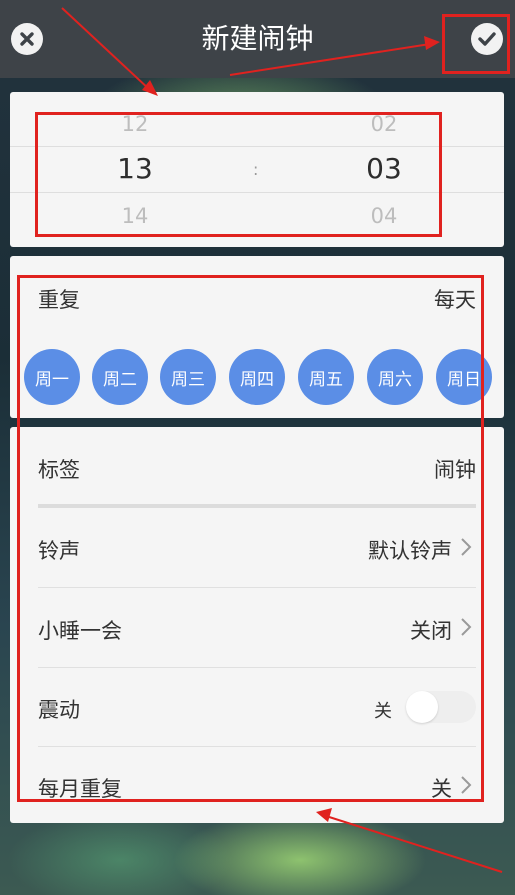 The image size is (515, 895). I want to click on app-header: 新建闹钟, so click(257, 39).